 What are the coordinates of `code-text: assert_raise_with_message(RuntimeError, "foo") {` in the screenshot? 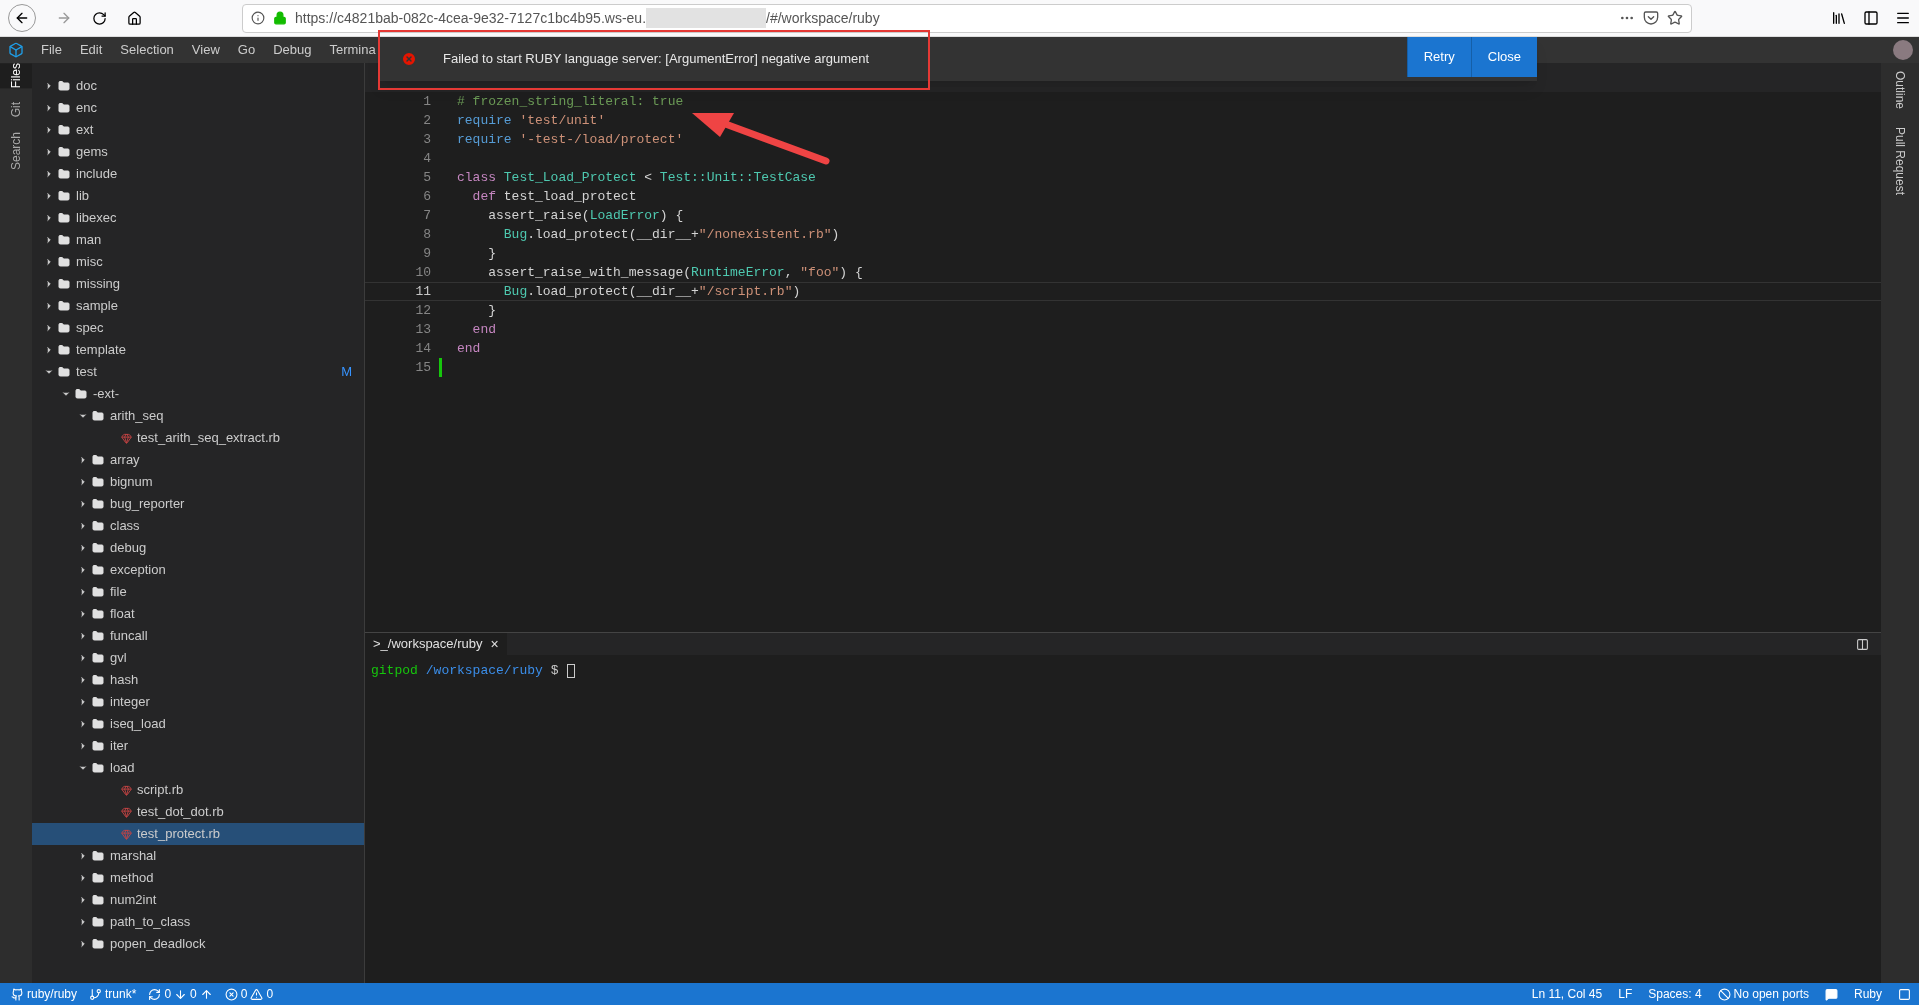 It's located at (675, 272).